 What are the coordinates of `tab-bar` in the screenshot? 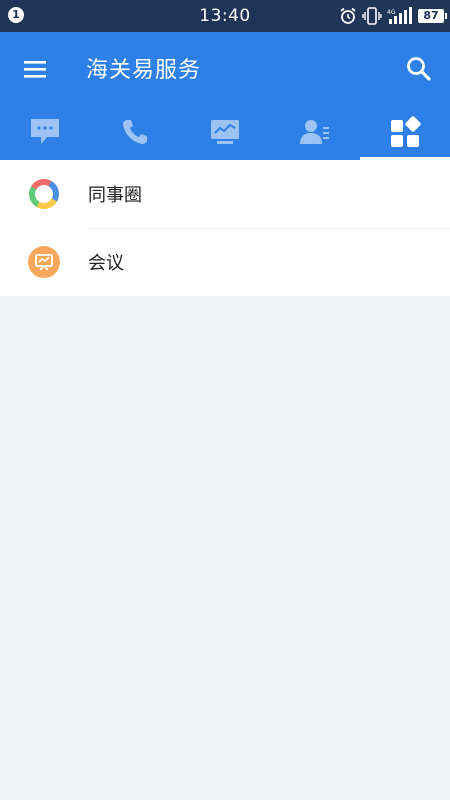 It's located at (225, 132).